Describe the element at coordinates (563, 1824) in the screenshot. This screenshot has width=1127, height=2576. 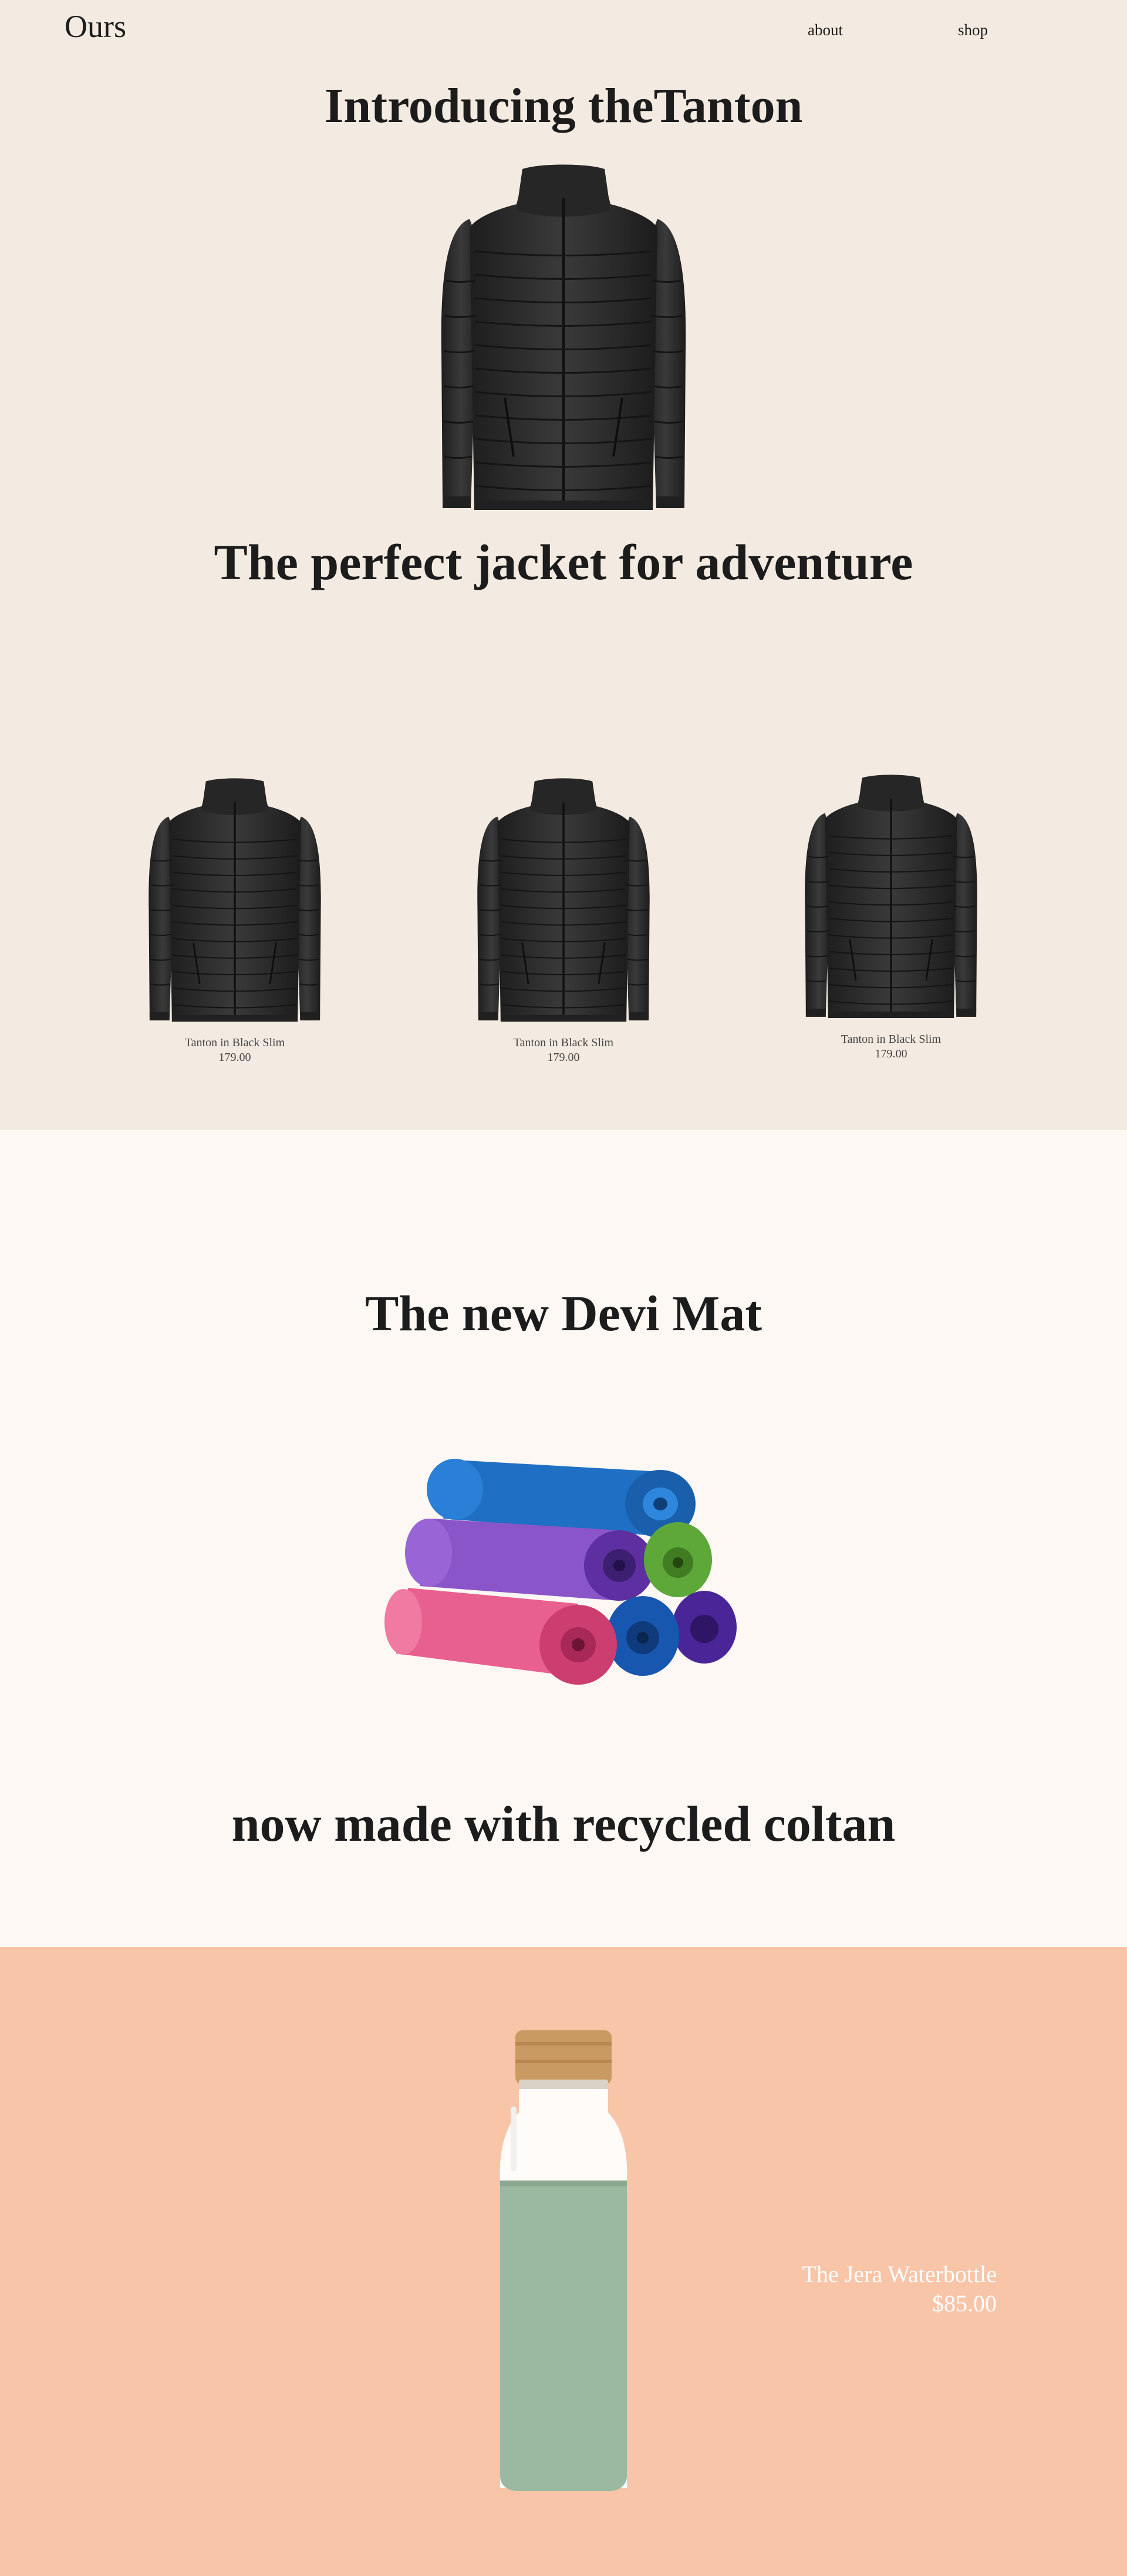
I see `mat-subtitle: now made with recycled coltan` at that location.